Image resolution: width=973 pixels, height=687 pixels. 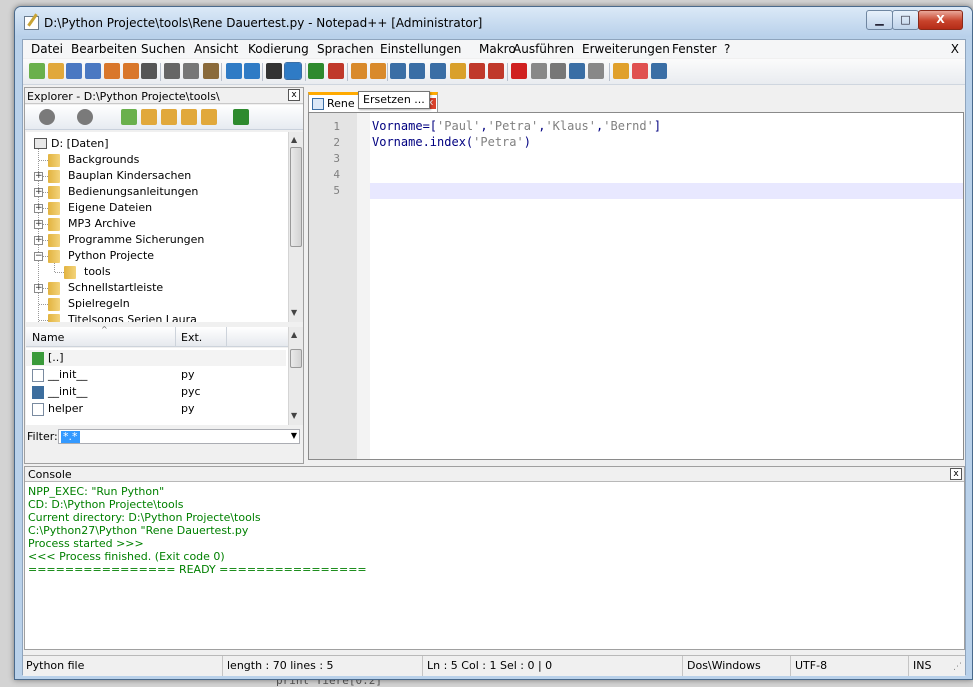 I want to click on explorer-close-button: x, so click(x=294, y=95).